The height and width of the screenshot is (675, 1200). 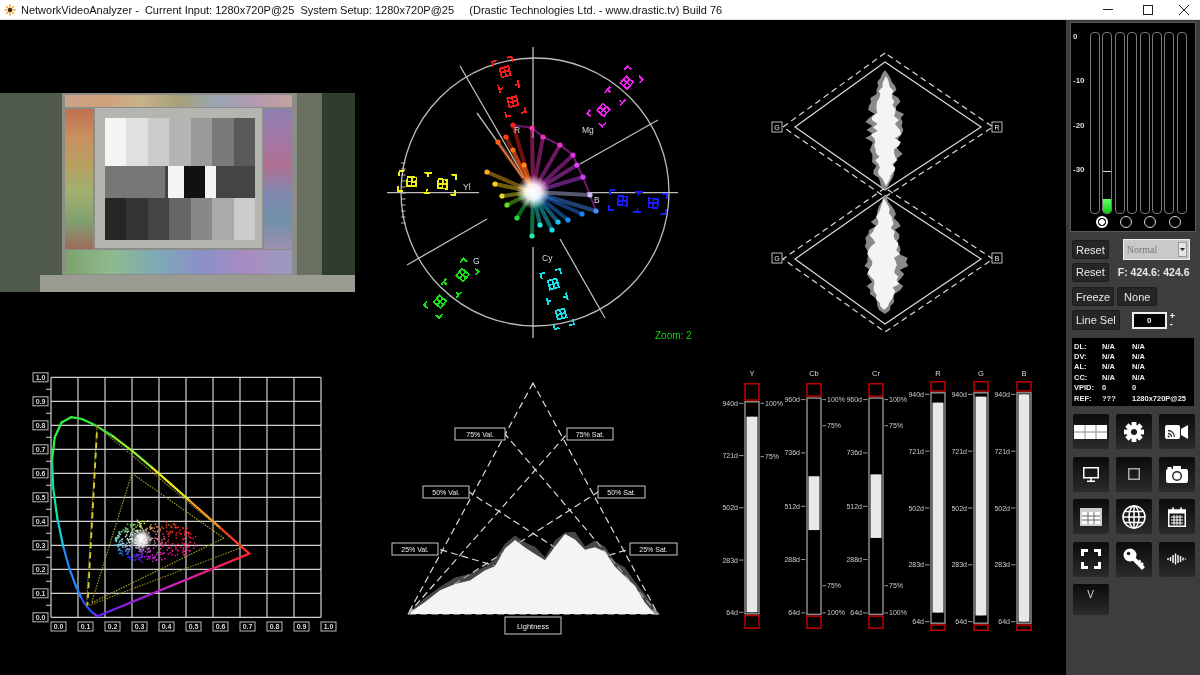 What do you see at coordinates (1096, 320) in the screenshot?
I see `line-select-button: Line Sel` at bounding box center [1096, 320].